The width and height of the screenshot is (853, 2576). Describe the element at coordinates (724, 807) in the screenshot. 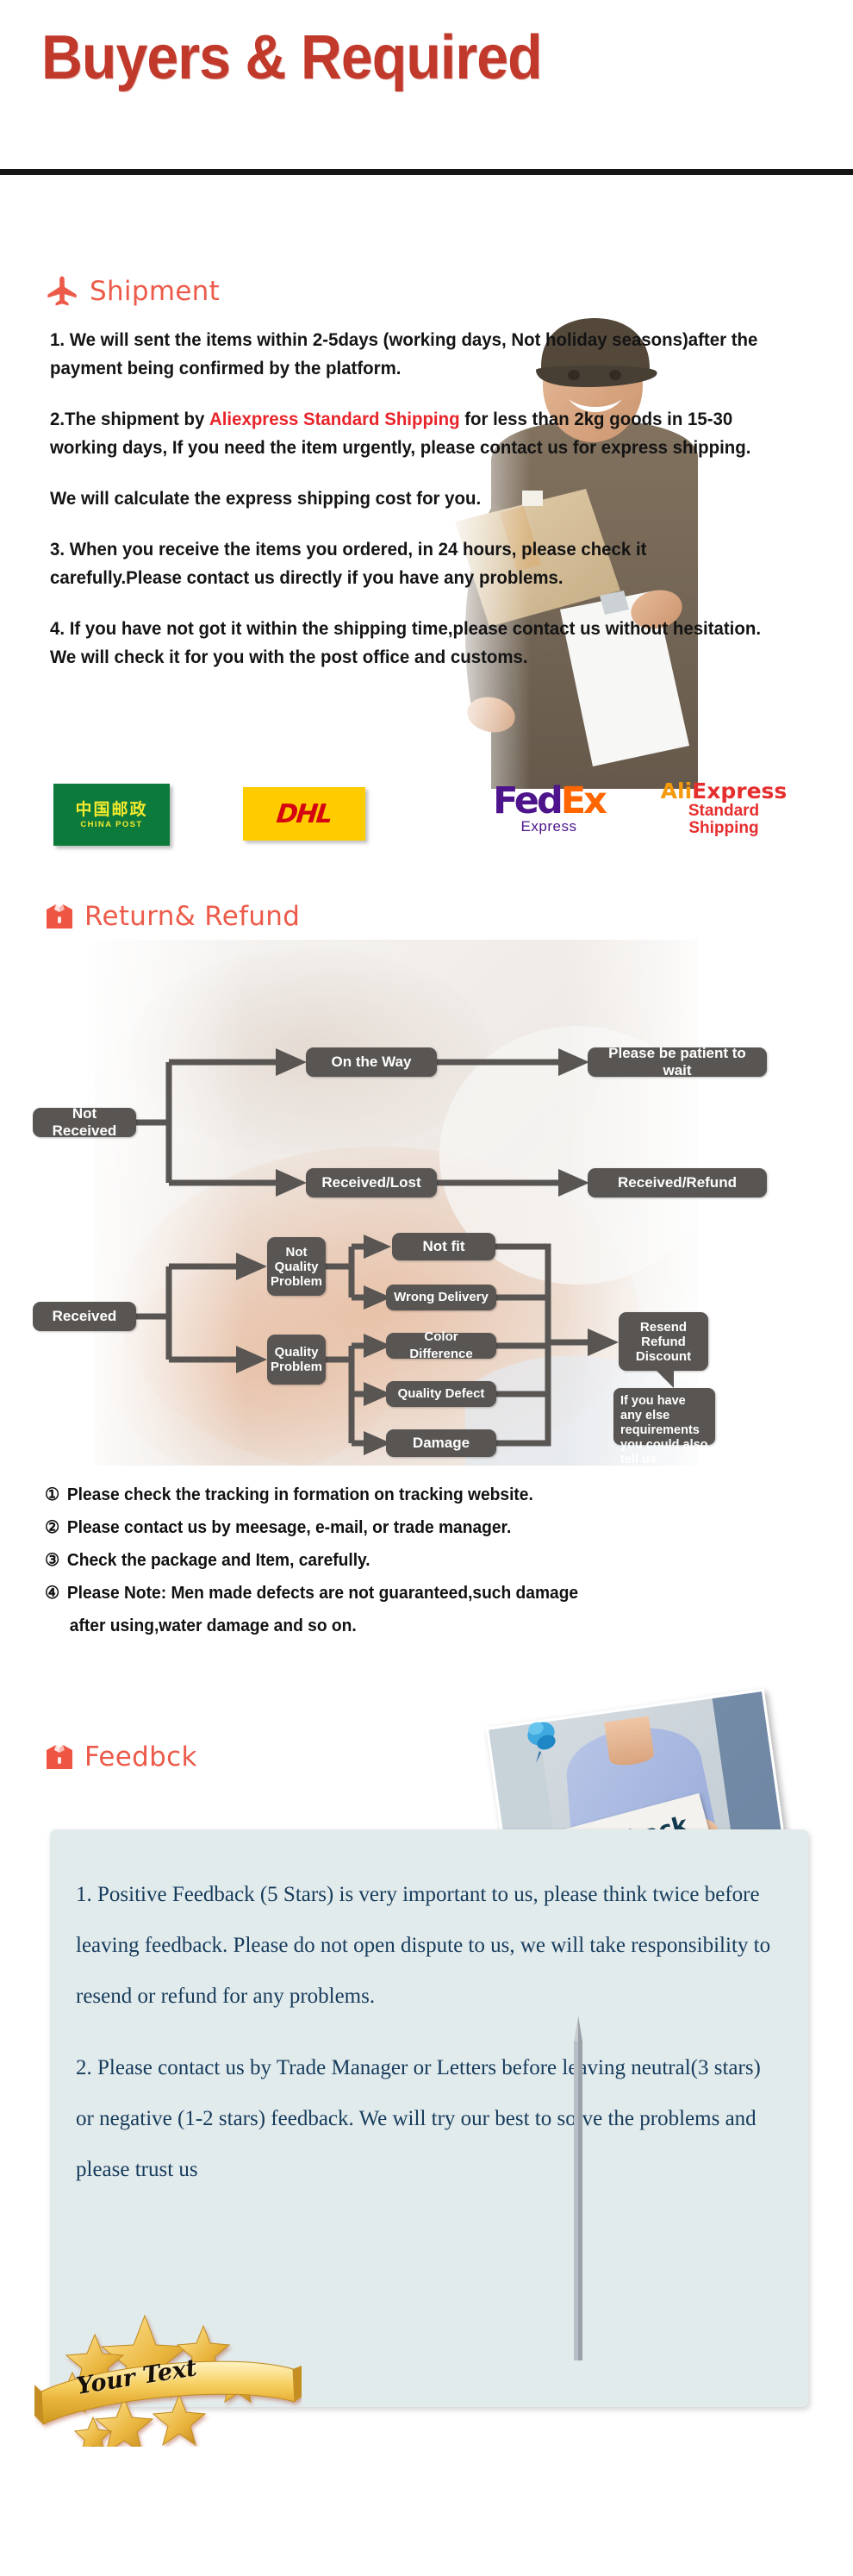

I see `aliexpress-logo: AliExpress Standard Shipping` at that location.